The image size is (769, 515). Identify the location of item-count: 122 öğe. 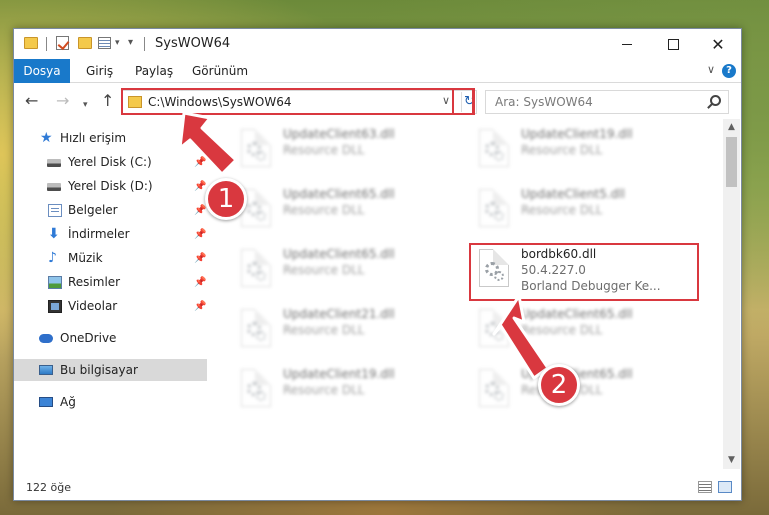
(48, 487).